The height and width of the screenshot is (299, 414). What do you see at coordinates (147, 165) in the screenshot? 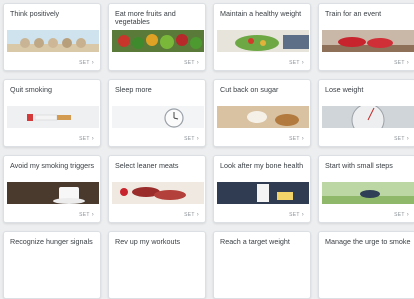
I see `goal-title: Select leaner meats` at bounding box center [147, 165].